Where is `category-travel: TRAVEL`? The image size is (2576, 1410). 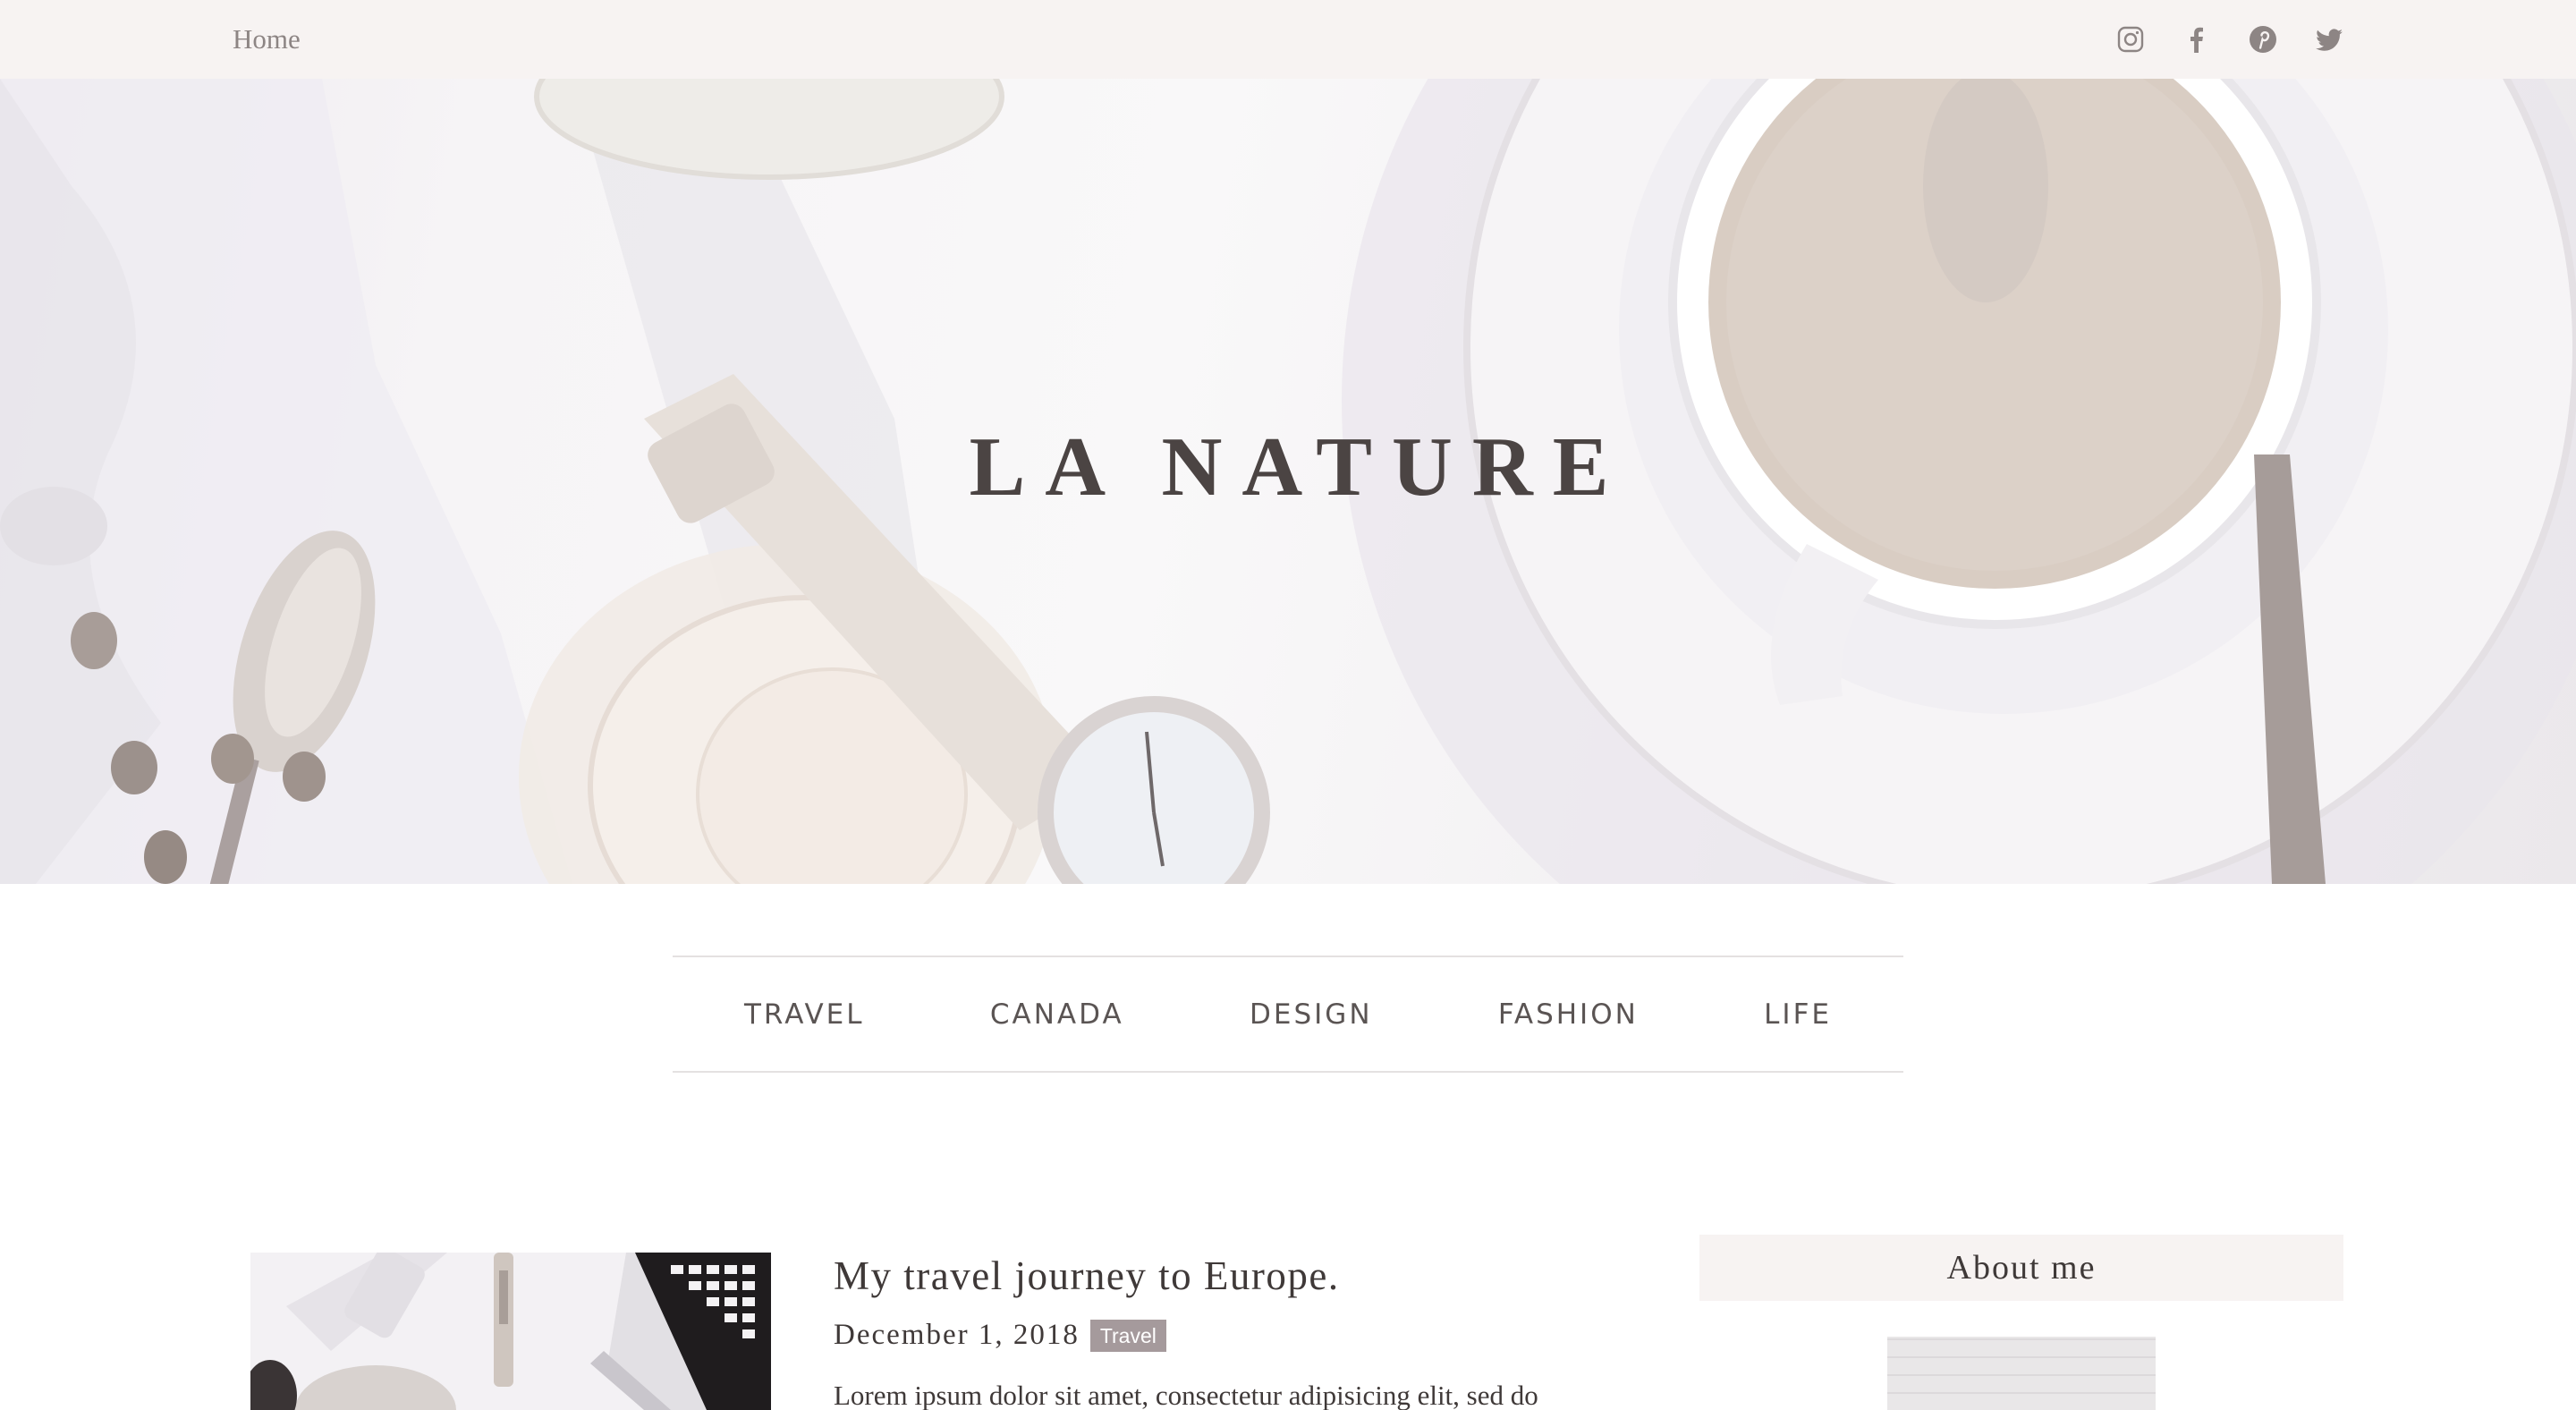 category-travel: TRAVEL is located at coordinates (804, 1015).